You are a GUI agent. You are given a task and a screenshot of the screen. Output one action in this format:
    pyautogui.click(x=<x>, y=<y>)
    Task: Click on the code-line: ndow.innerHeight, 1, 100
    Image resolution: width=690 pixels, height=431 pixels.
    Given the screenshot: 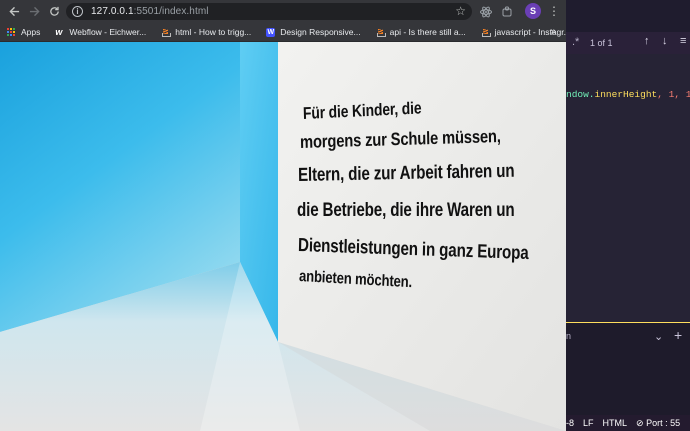 What is the action you would take?
    pyautogui.click(x=628, y=94)
    